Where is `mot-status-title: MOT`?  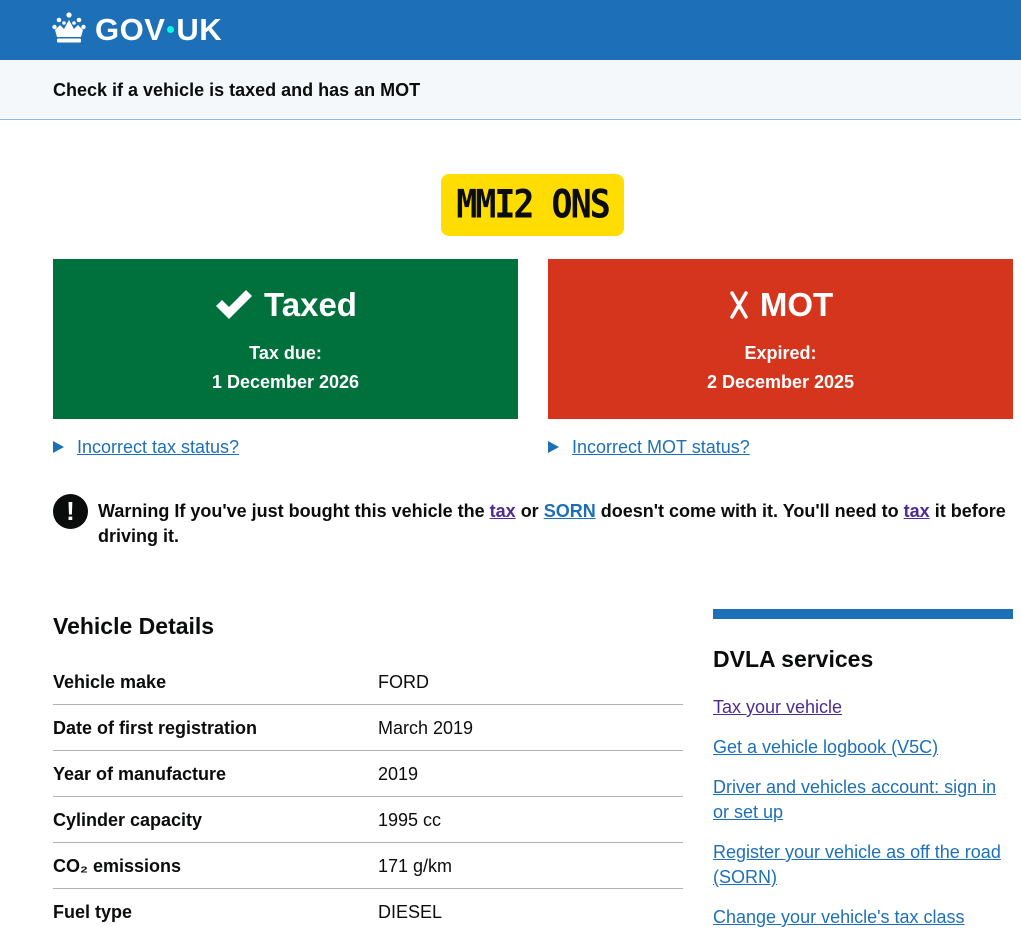 mot-status-title: MOT is located at coordinates (796, 304).